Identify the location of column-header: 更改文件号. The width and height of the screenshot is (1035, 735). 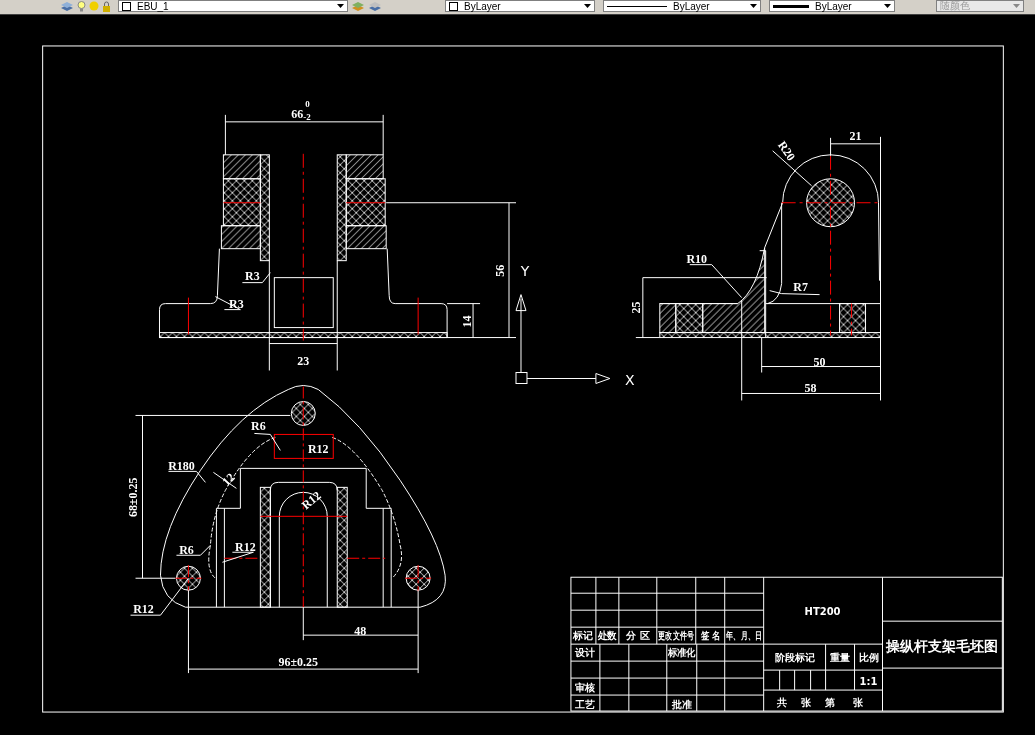
(676, 635).